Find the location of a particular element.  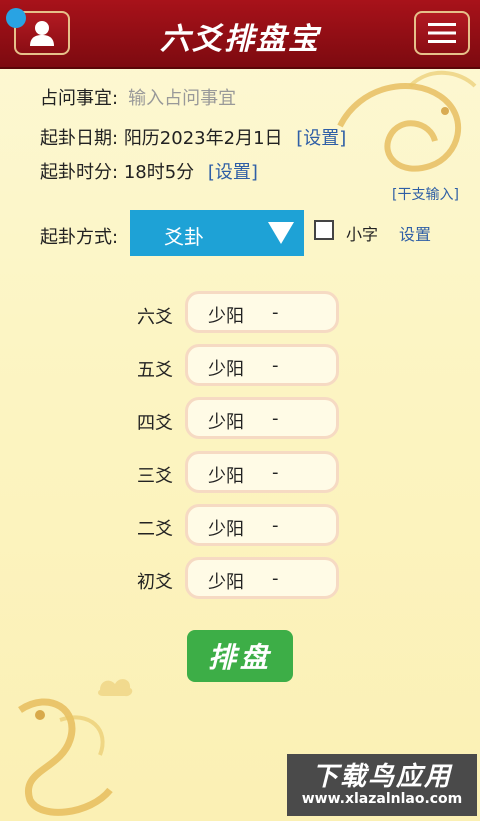

watermark-url: www.xlazalnlao.com is located at coordinates (382, 799).